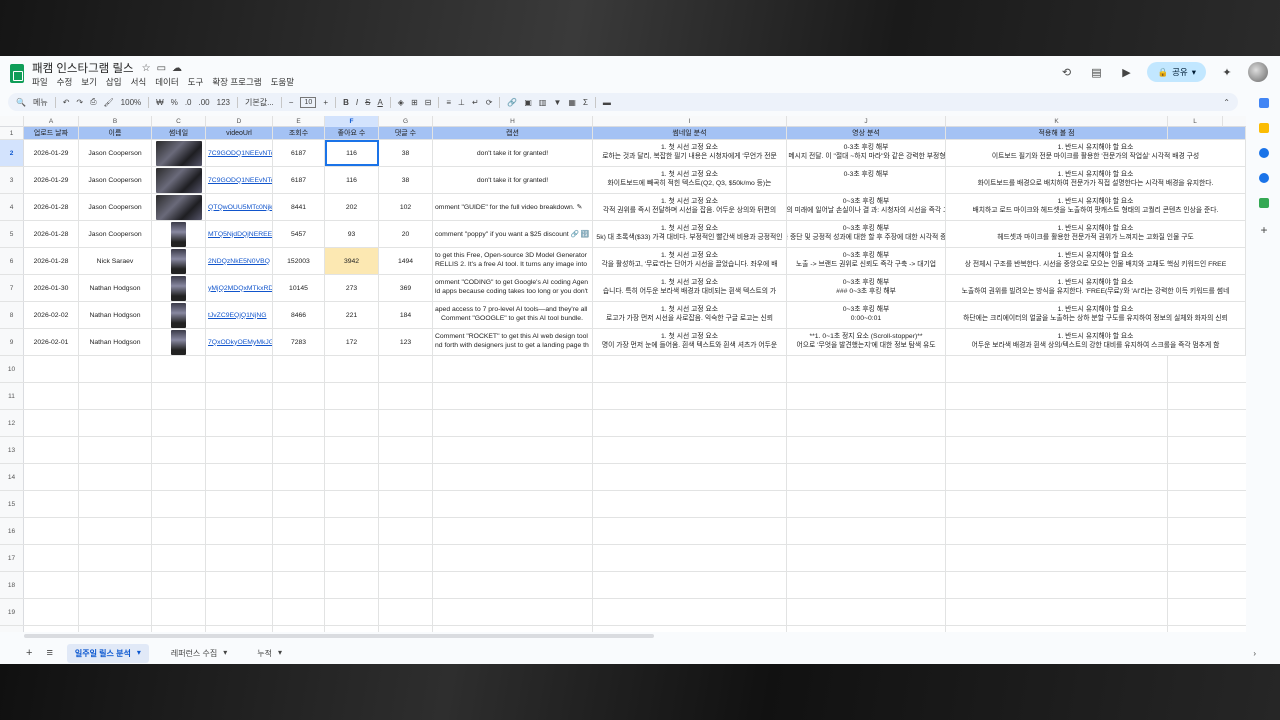  Describe the element at coordinates (89, 82) in the screenshot. I see `menu-view: 보기` at that location.